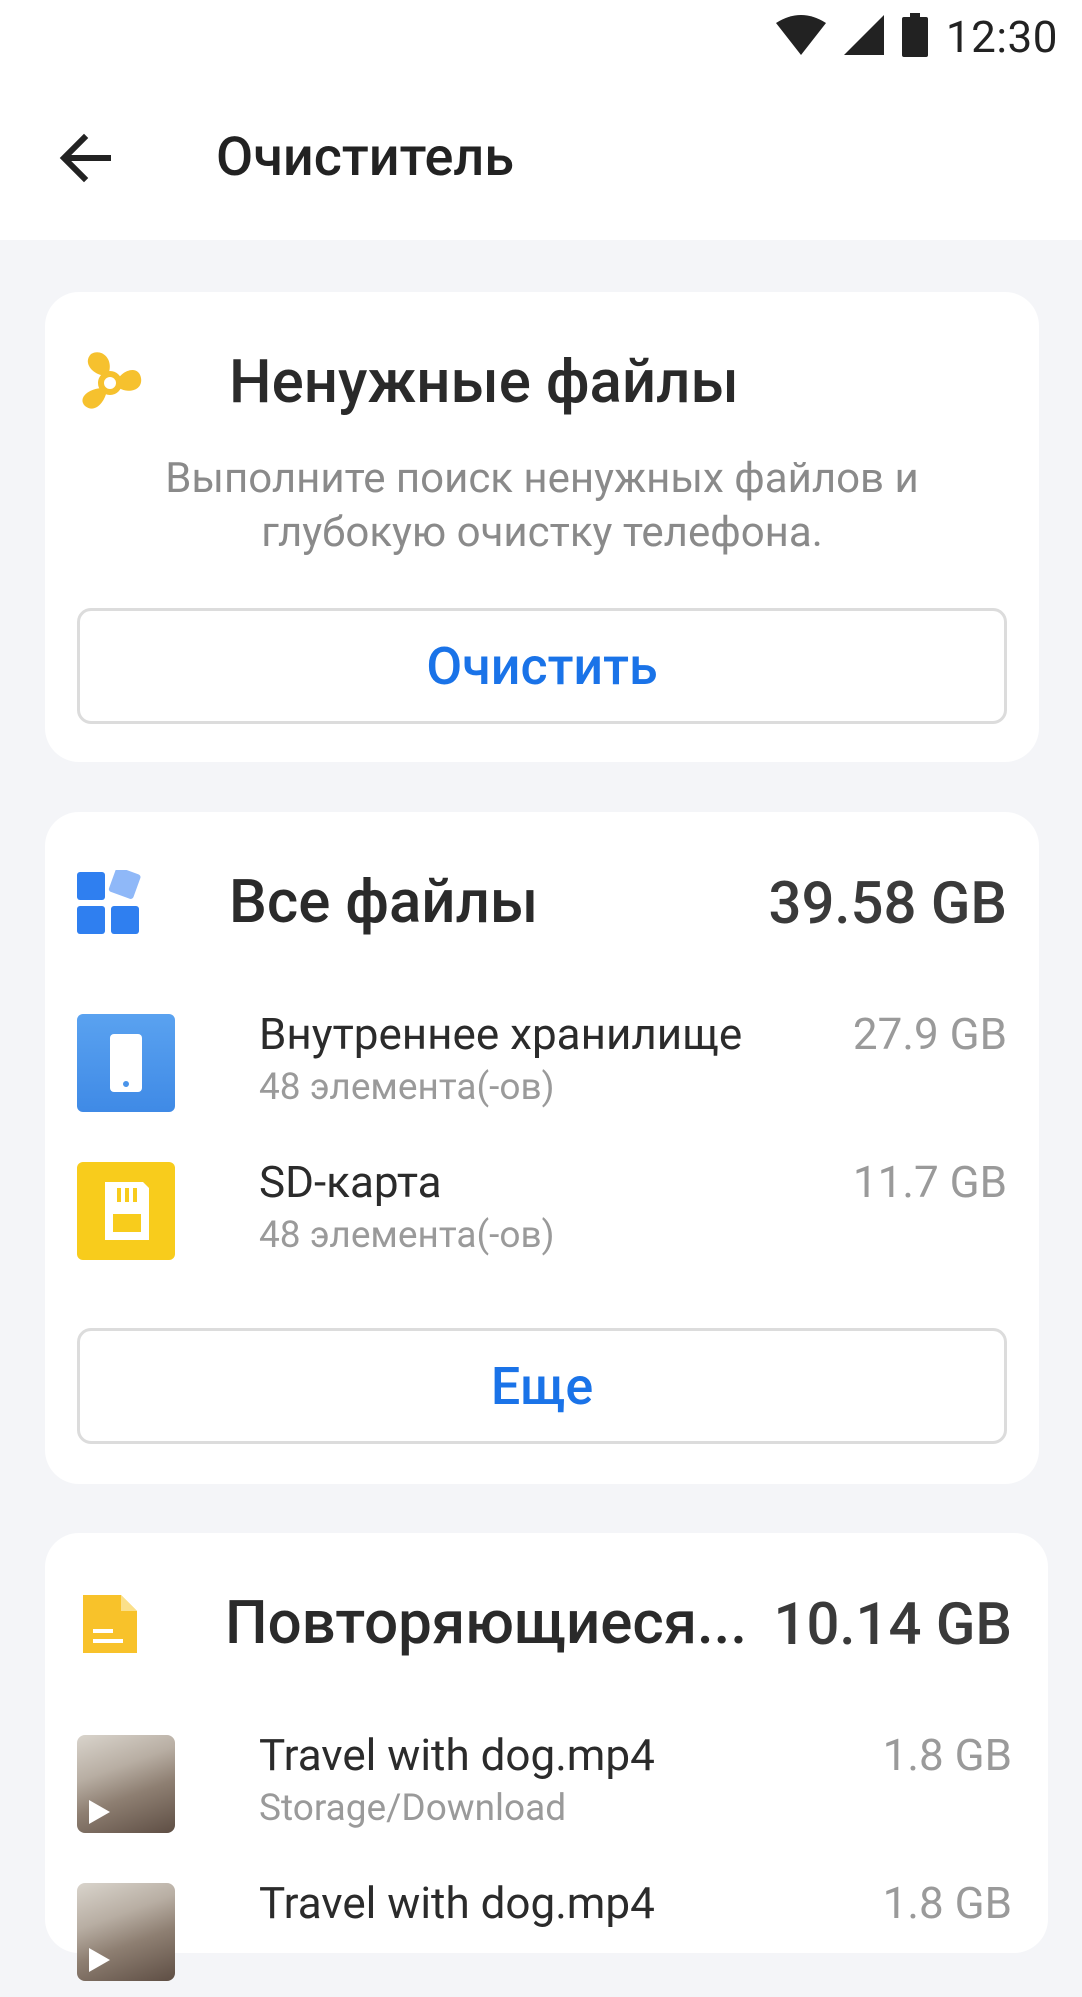 The height and width of the screenshot is (1997, 1082). What do you see at coordinates (350, 1182) in the screenshot?
I see `storage-name: SD-карта` at bounding box center [350, 1182].